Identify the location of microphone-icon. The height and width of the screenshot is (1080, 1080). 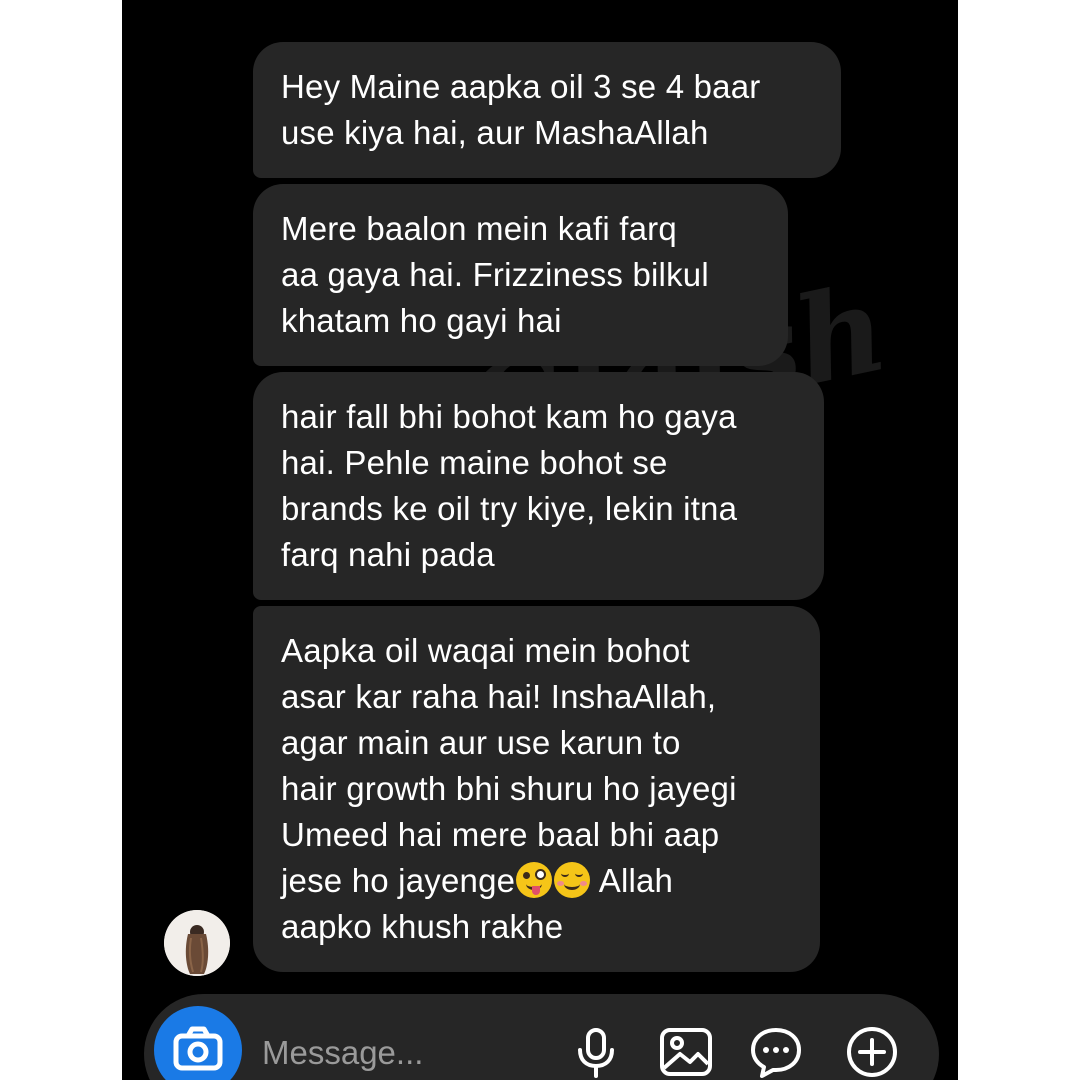
(596, 1052).